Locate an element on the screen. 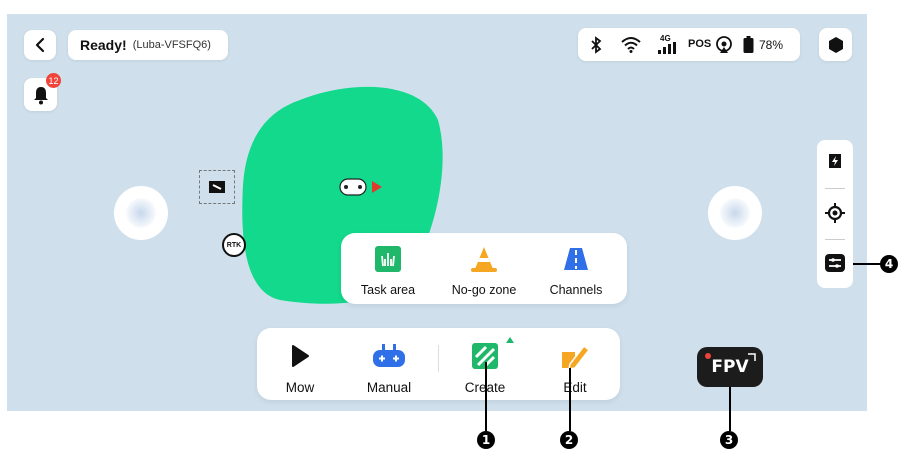 The width and height of the screenshot is (898, 453). callout-3: 3 is located at coordinates (729, 440).